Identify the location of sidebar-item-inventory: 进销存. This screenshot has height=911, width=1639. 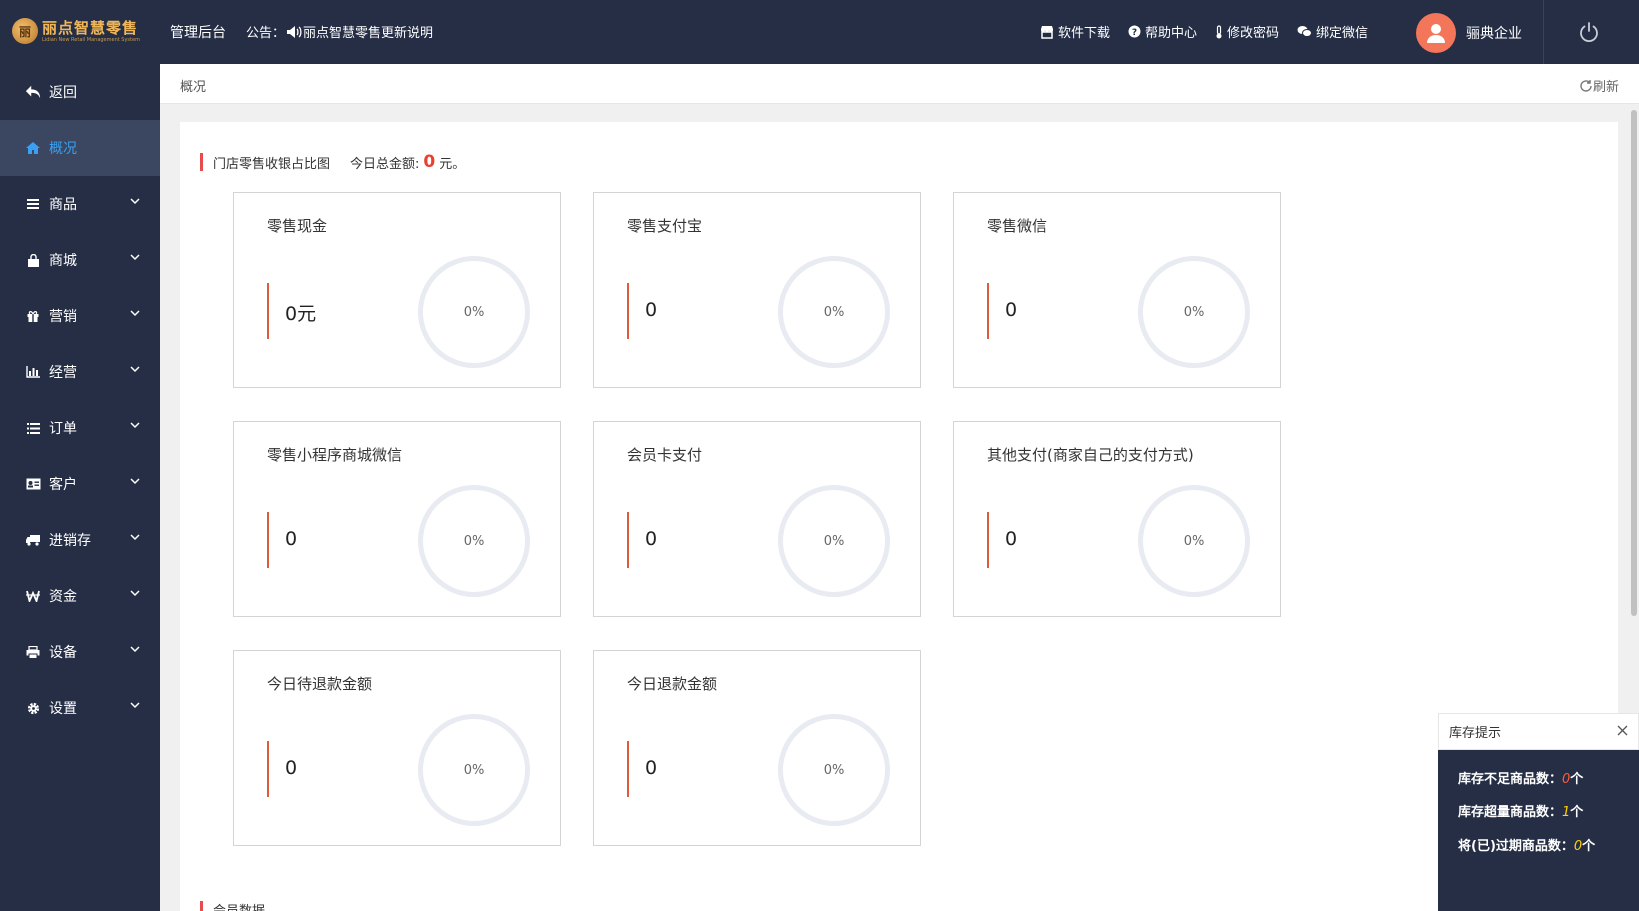
(80, 540).